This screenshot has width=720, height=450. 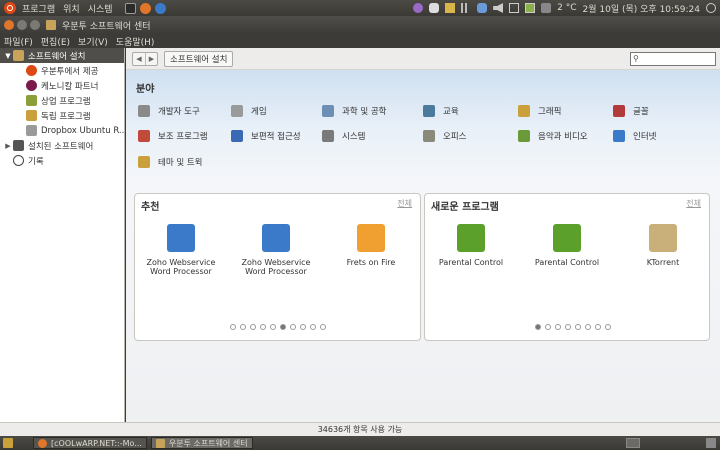 I want to click on department-item: 게임, so click(x=249, y=111).